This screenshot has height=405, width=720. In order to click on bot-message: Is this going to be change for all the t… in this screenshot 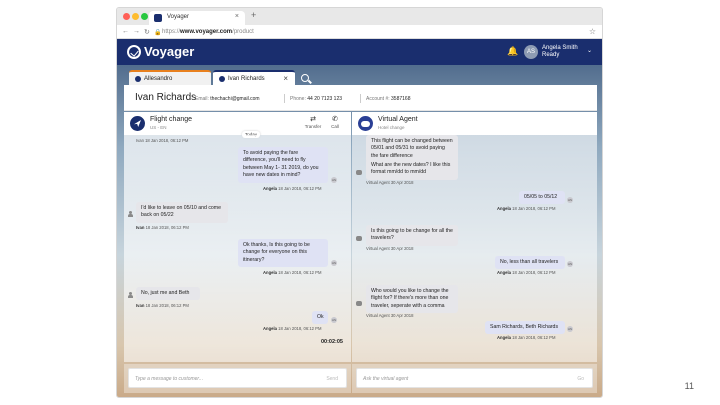, I will do `click(412, 235)`.